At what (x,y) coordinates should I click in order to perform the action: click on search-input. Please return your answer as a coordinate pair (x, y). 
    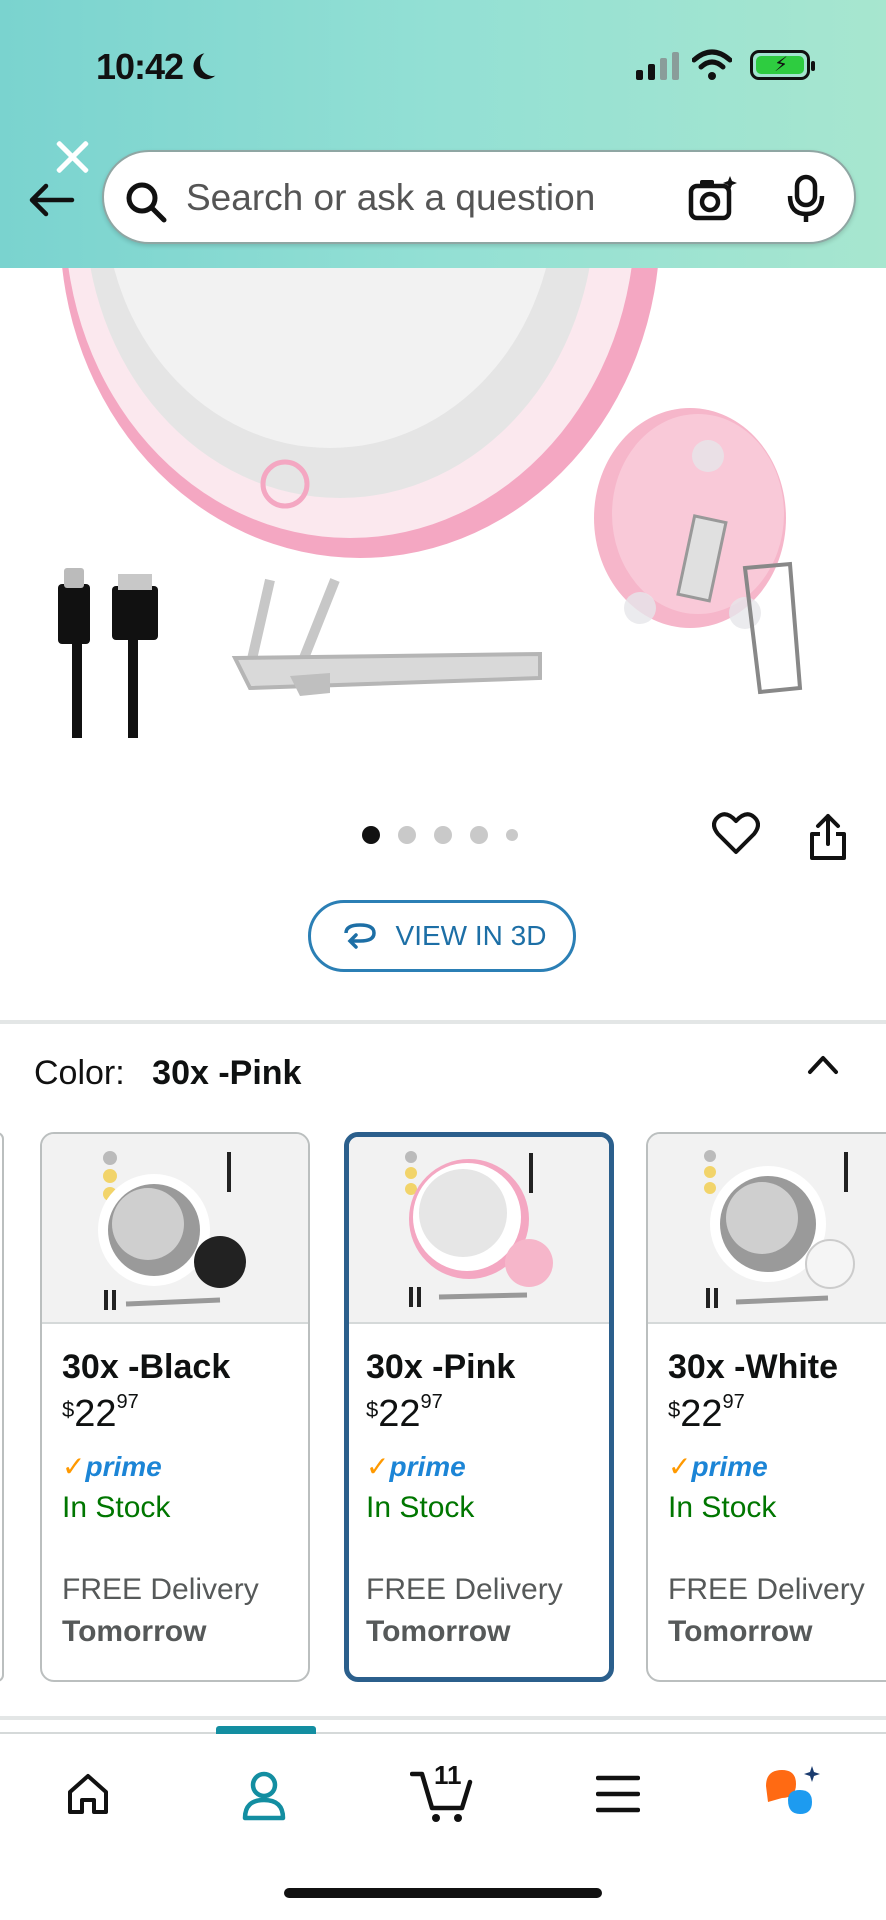
    Looking at the image, I should click on (446, 198).